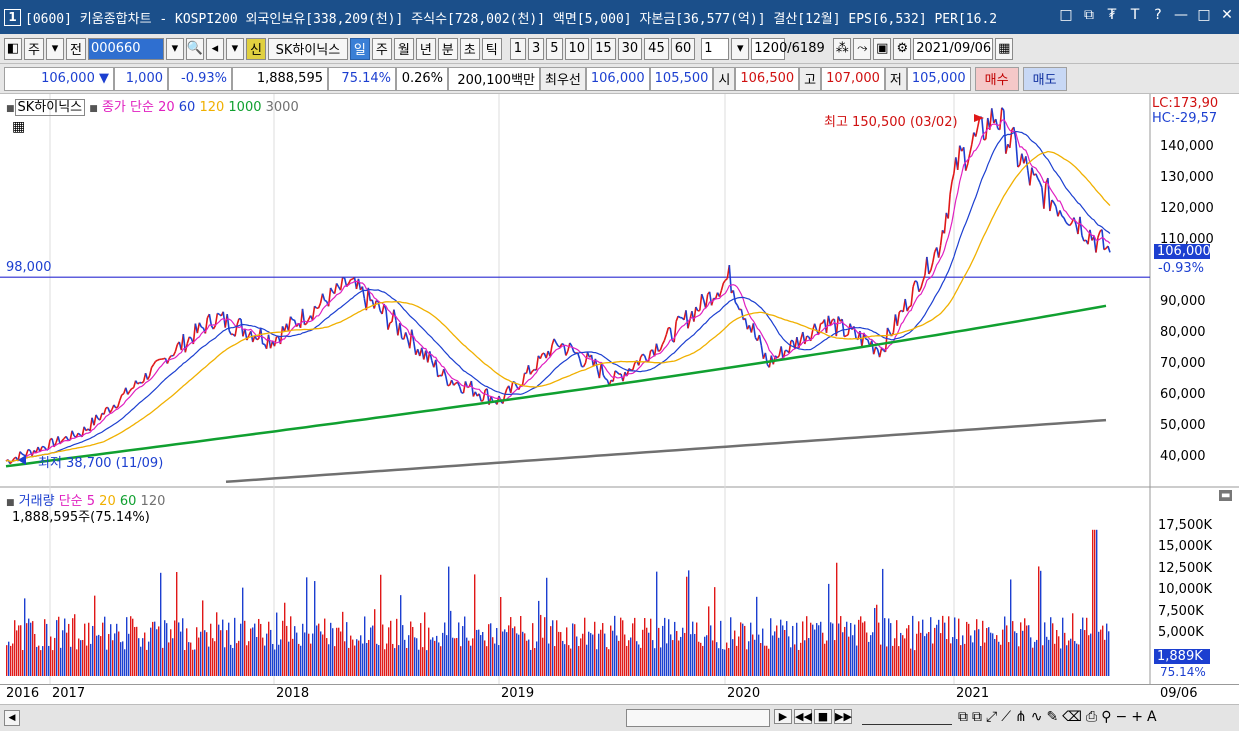 This screenshot has width=1239, height=731. What do you see at coordinates (996, 78) in the screenshot?
I see `buy-button: 매수` at bounding box center [996, 78].